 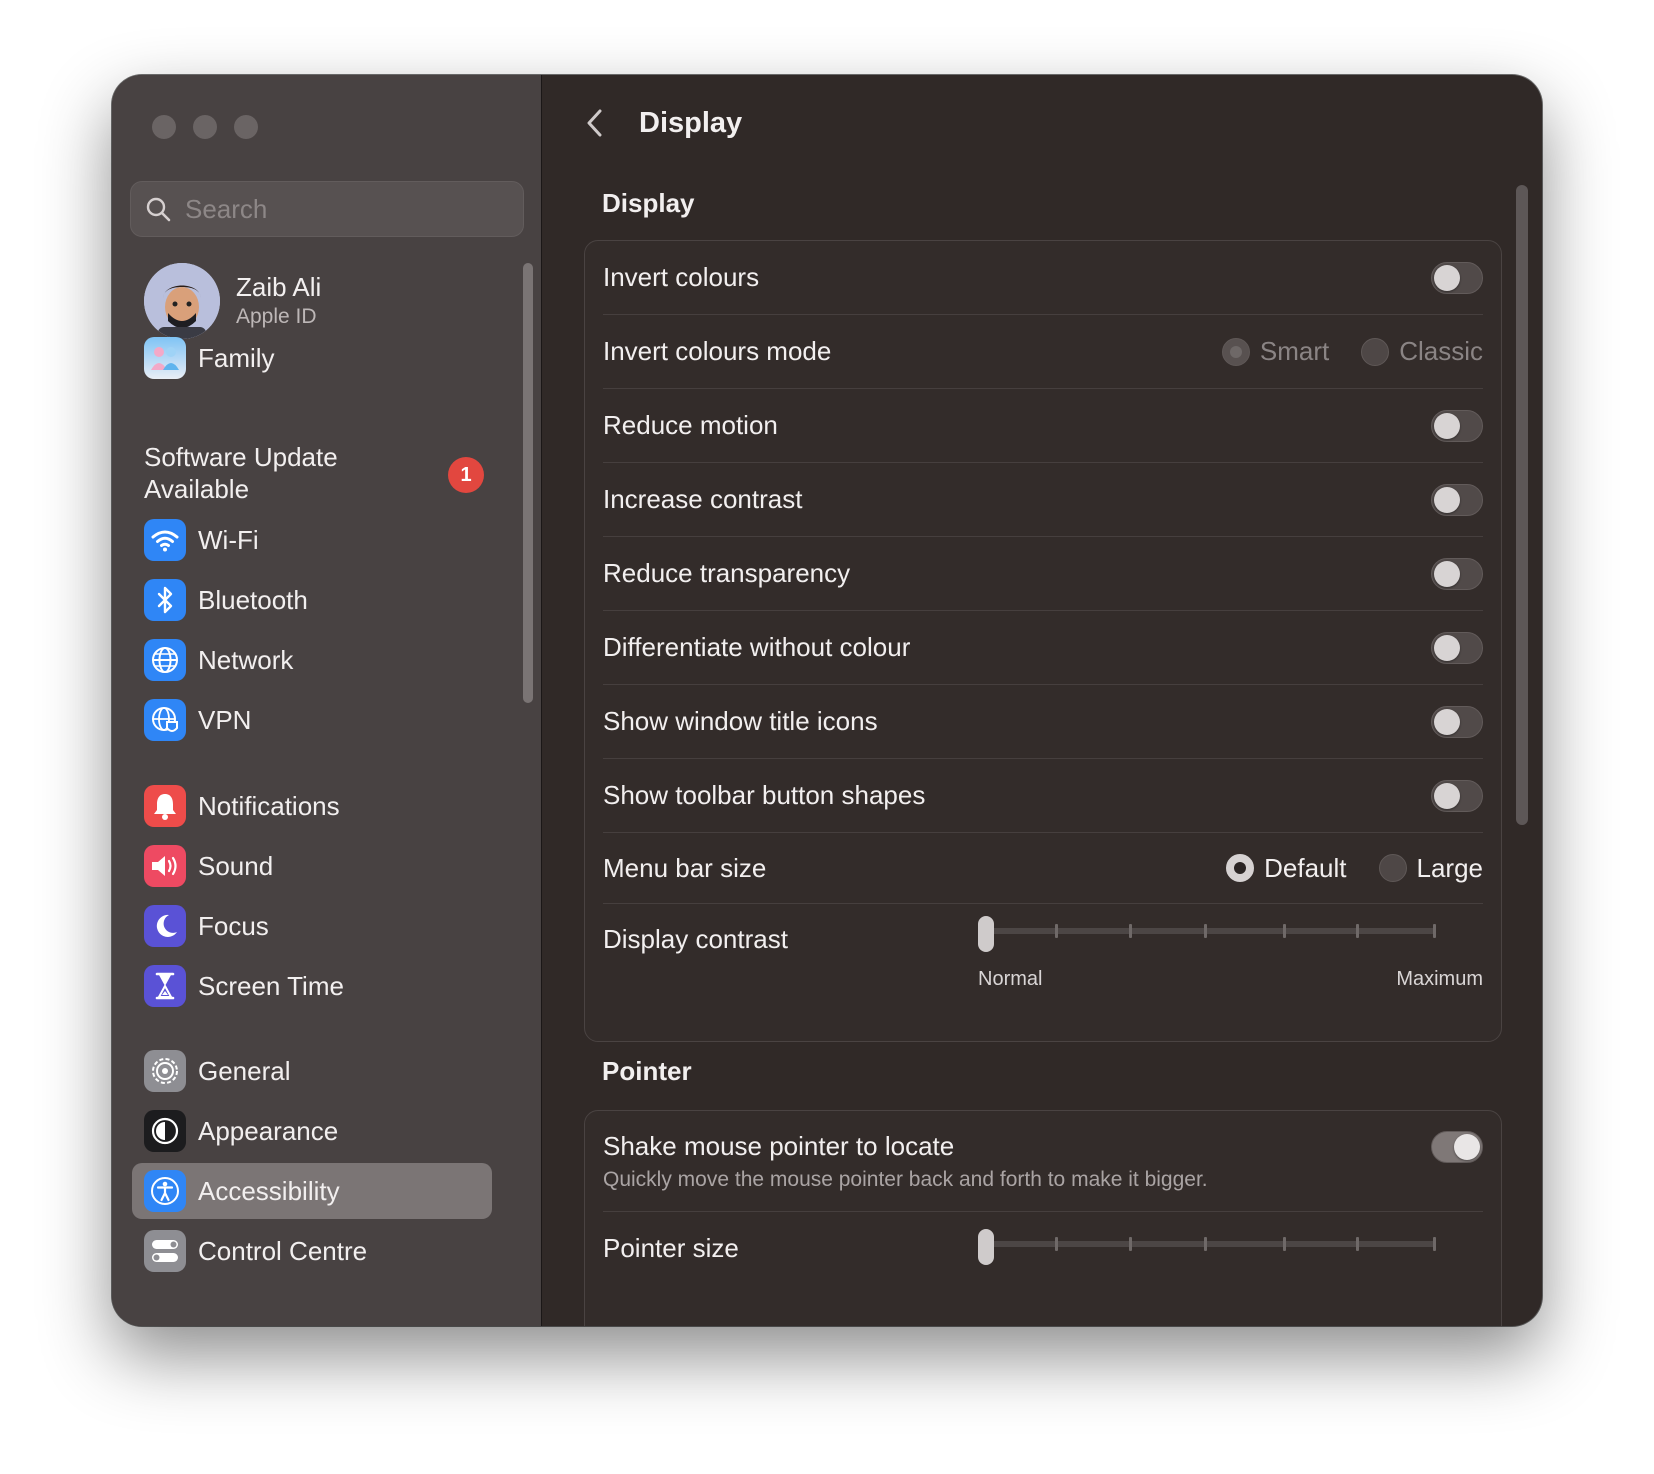 What do you see at coordinates (335, 209) in the screenshot?
I see `search-input` at bounding box center [335, 209].